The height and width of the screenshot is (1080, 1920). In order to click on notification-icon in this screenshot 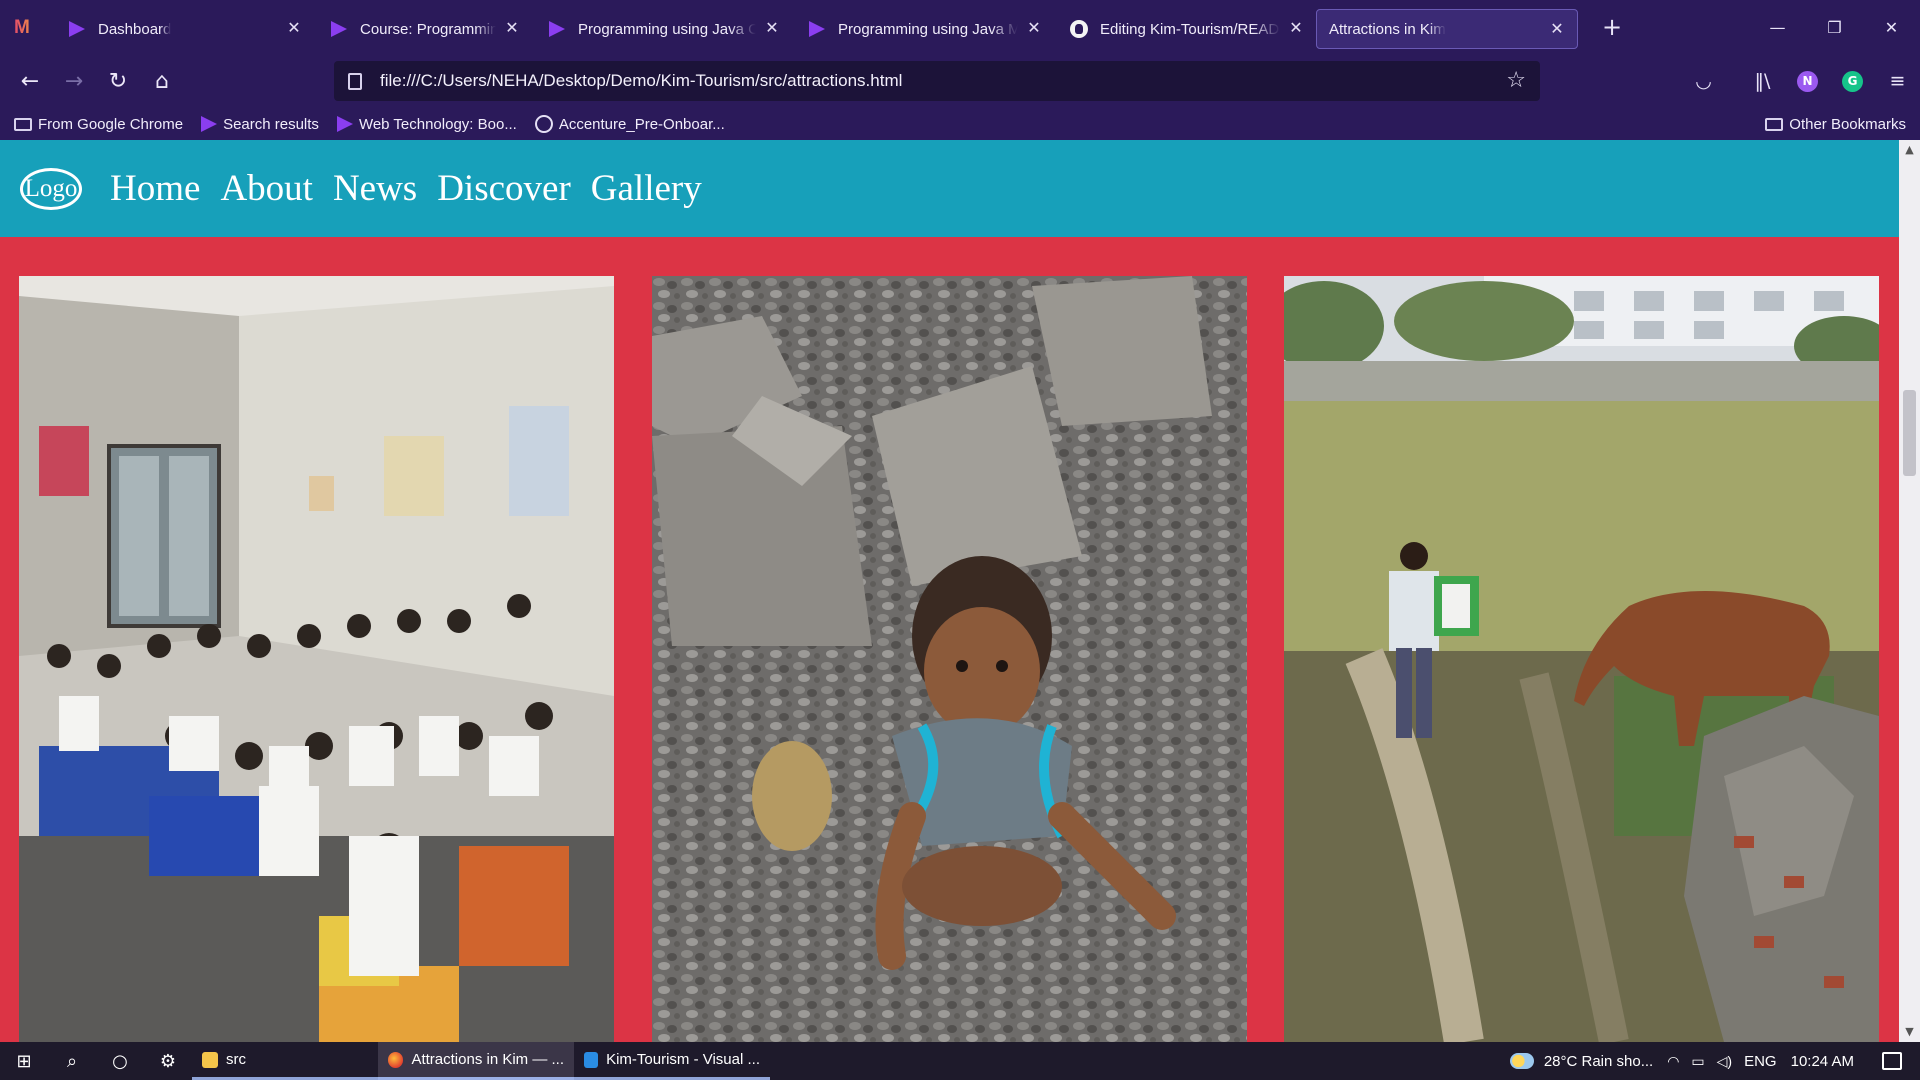, I will do `click(1892, 1061)`.